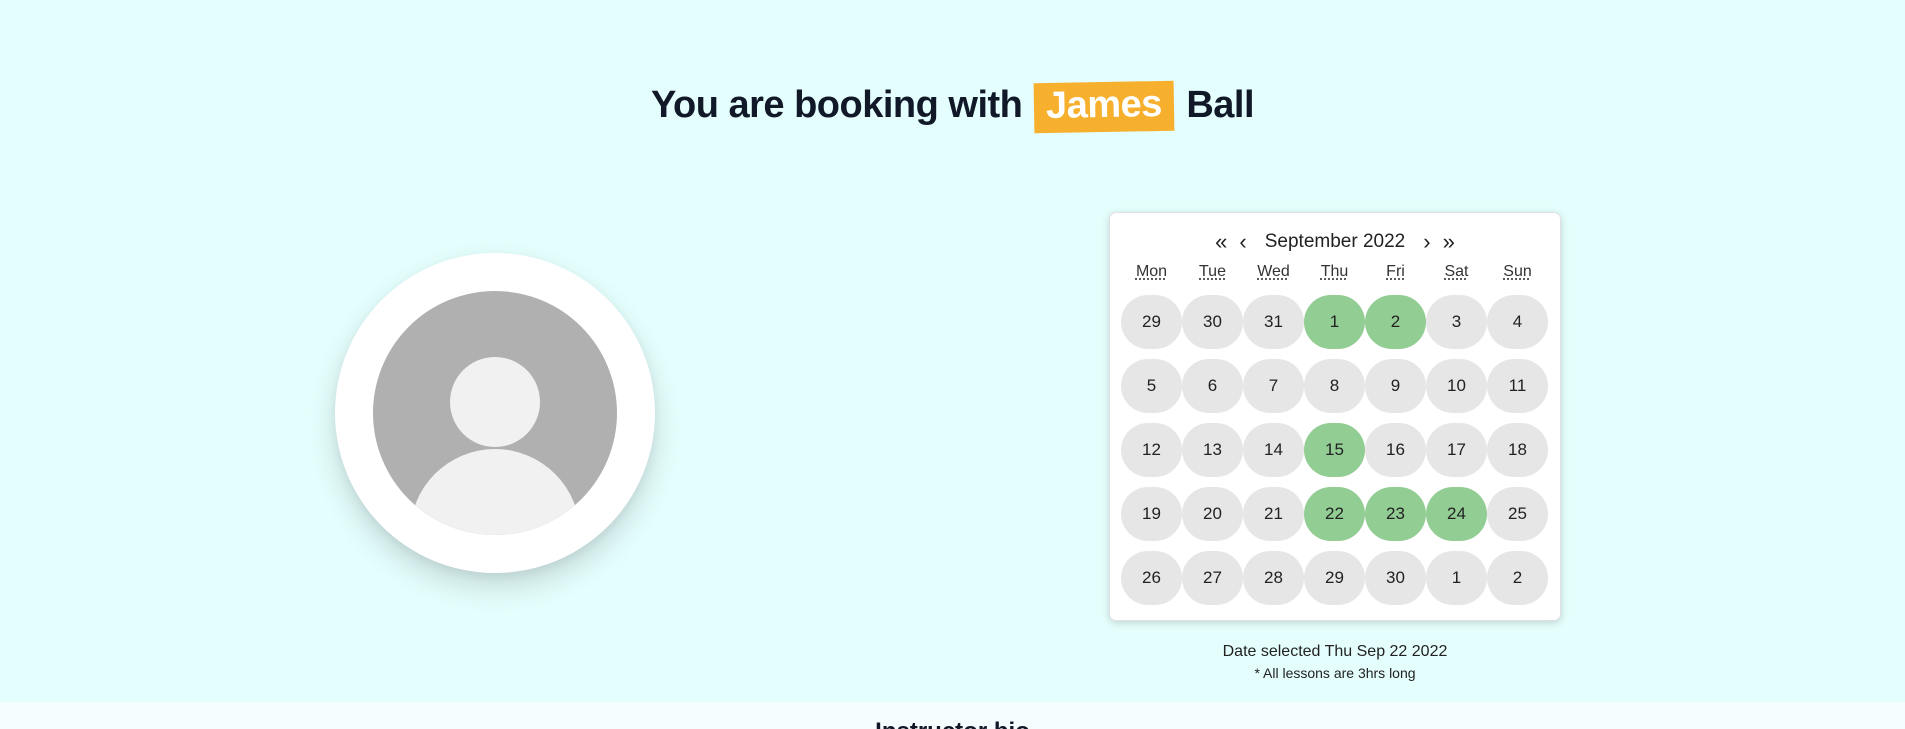  Describe the element at coordinates (1456, 322) in the screenshot. I see `calendar-day: 3` at that location.